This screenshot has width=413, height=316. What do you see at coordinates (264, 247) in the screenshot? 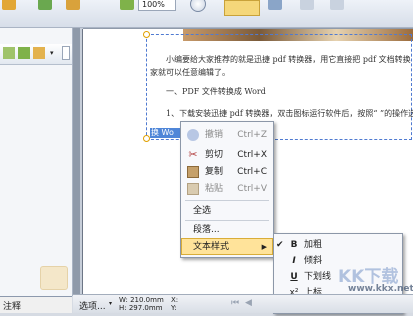
I see `submenu-arrow-icon: ▶` at bounding box center [264, 247].